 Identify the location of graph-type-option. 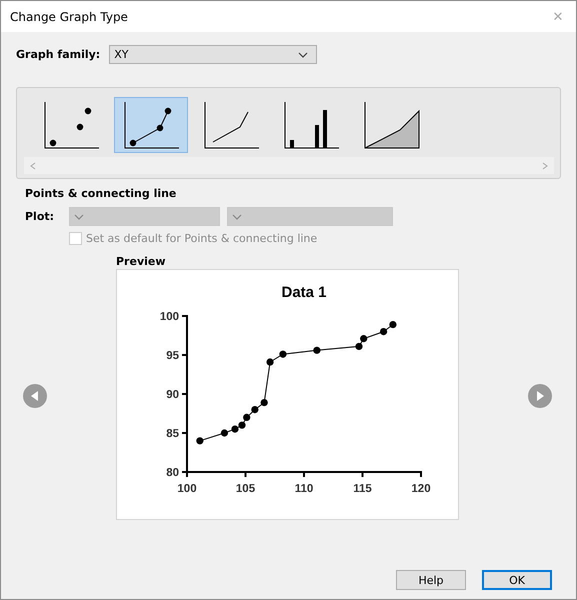
(151, 125).